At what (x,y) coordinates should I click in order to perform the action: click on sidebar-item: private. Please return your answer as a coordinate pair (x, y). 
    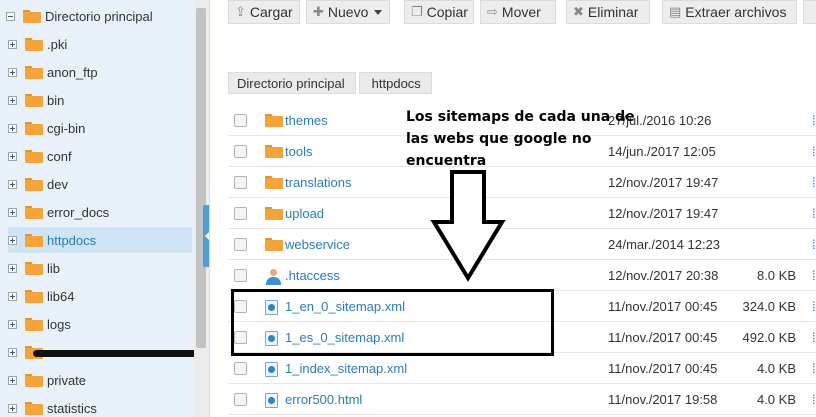
    Looking at the image, I should click on (100, 380).